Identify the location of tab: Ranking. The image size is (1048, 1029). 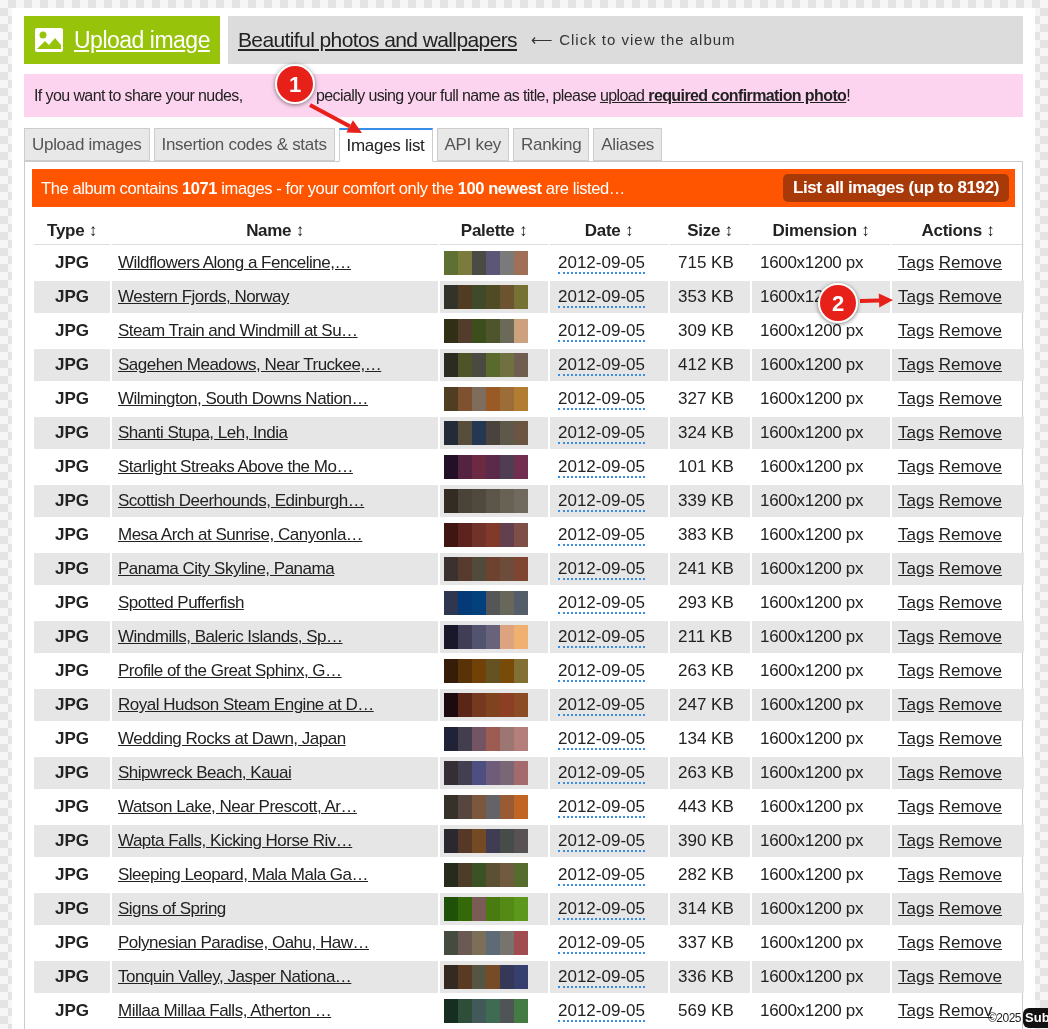
(551, 144).